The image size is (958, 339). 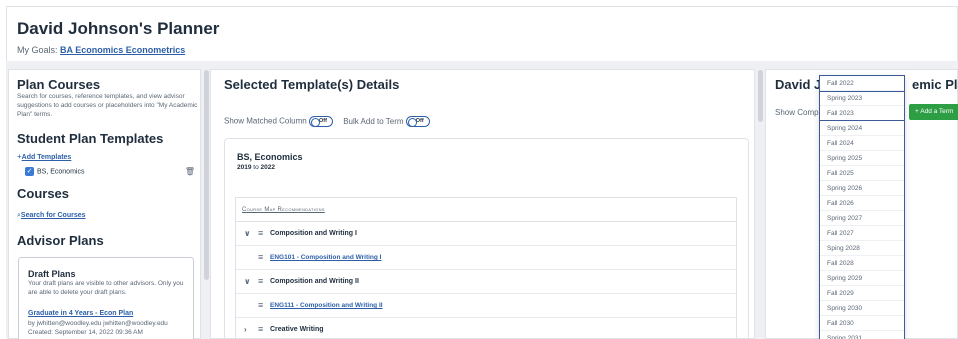 What do you see at coordinates (862, 83) in the screenshot?
I see `term-option: Fall 2022` at bounding box center [862, 83].